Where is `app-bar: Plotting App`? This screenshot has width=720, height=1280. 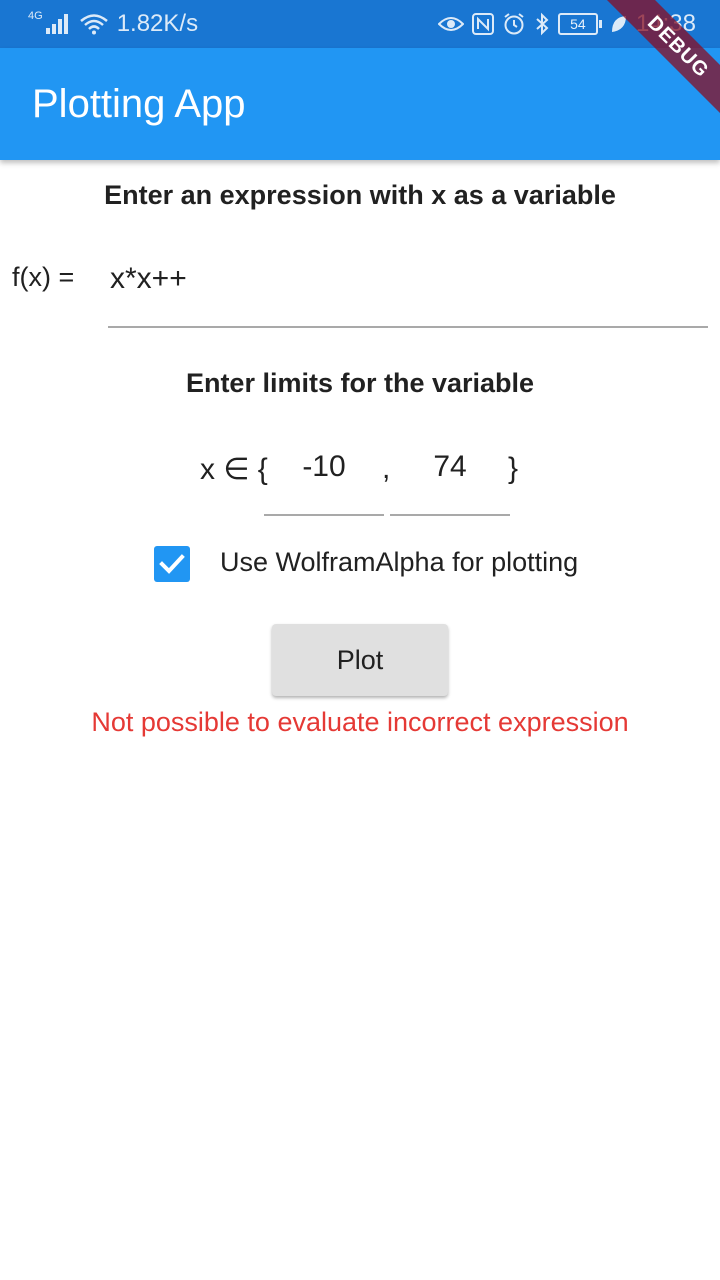
app-bar: Plotting App is located at coordinates (360, 104).